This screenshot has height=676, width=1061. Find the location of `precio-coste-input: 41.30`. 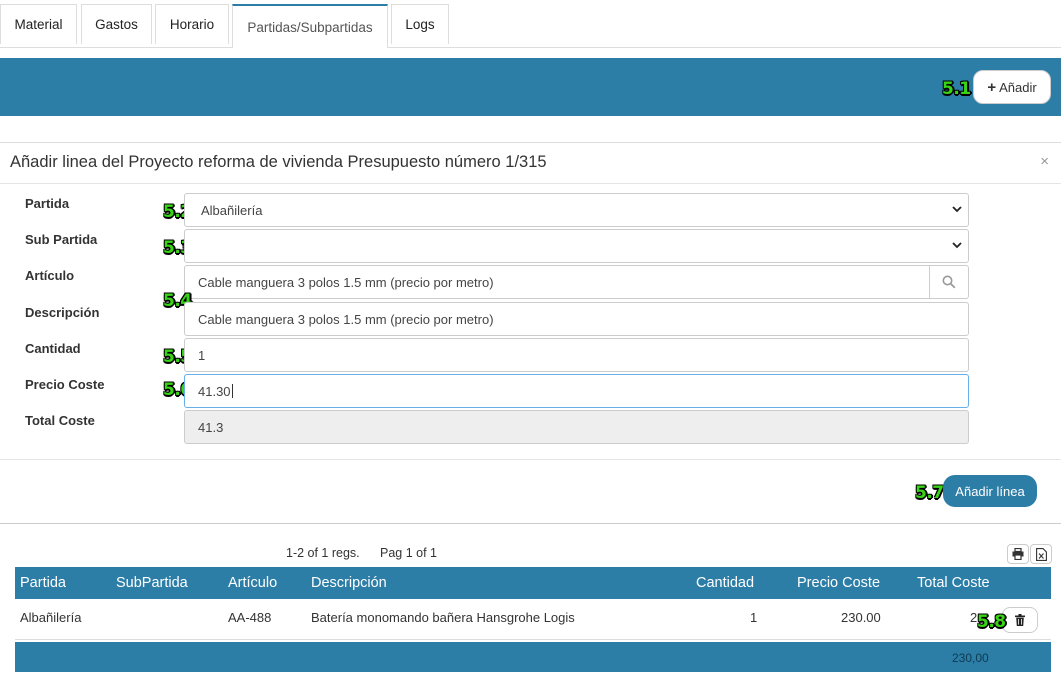

precio-coste-input: 41.30 is located at coordinates (576, 391).